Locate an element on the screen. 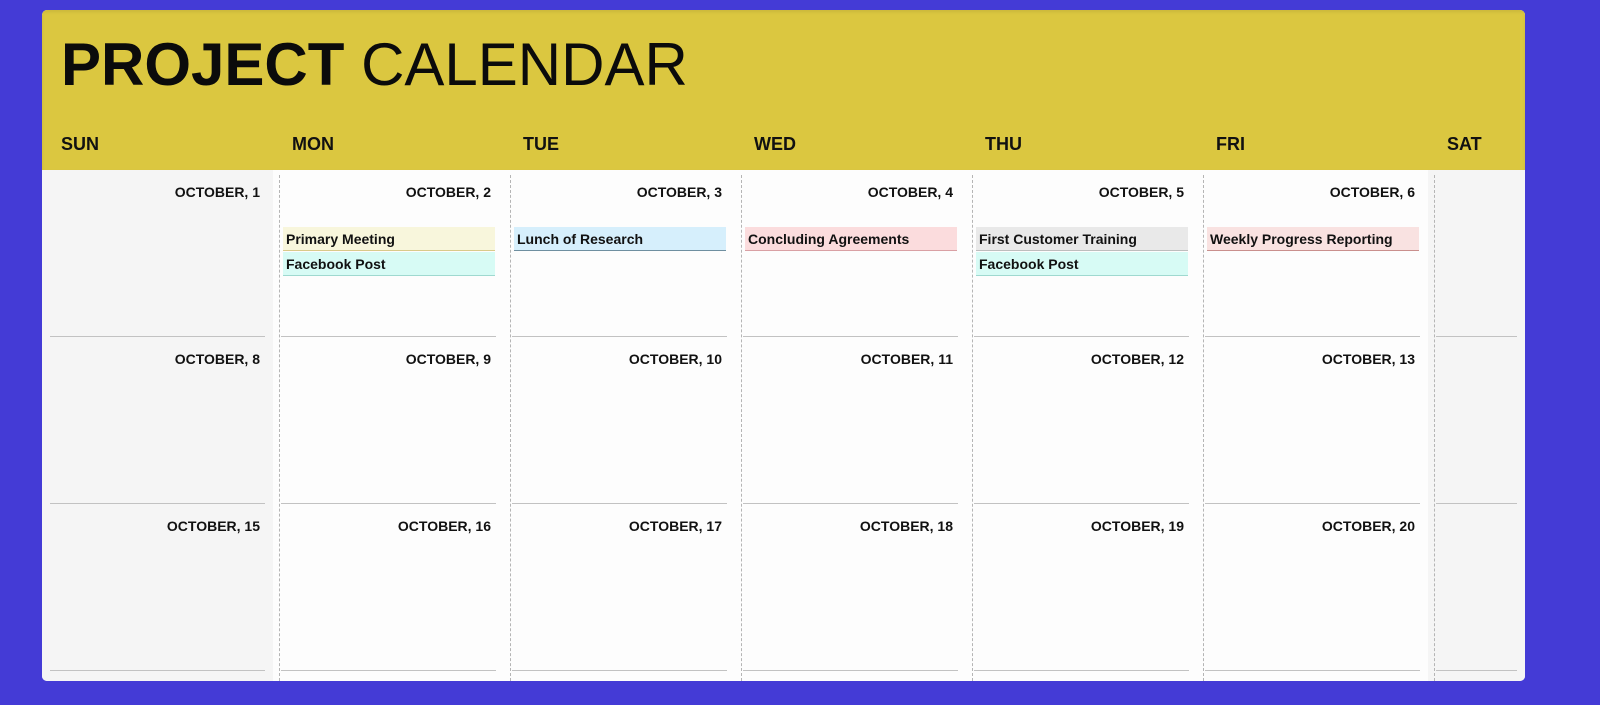  weekday-header-row: SUN MON TUE WED THU FRI SAT is located at coordinates (783, 146).